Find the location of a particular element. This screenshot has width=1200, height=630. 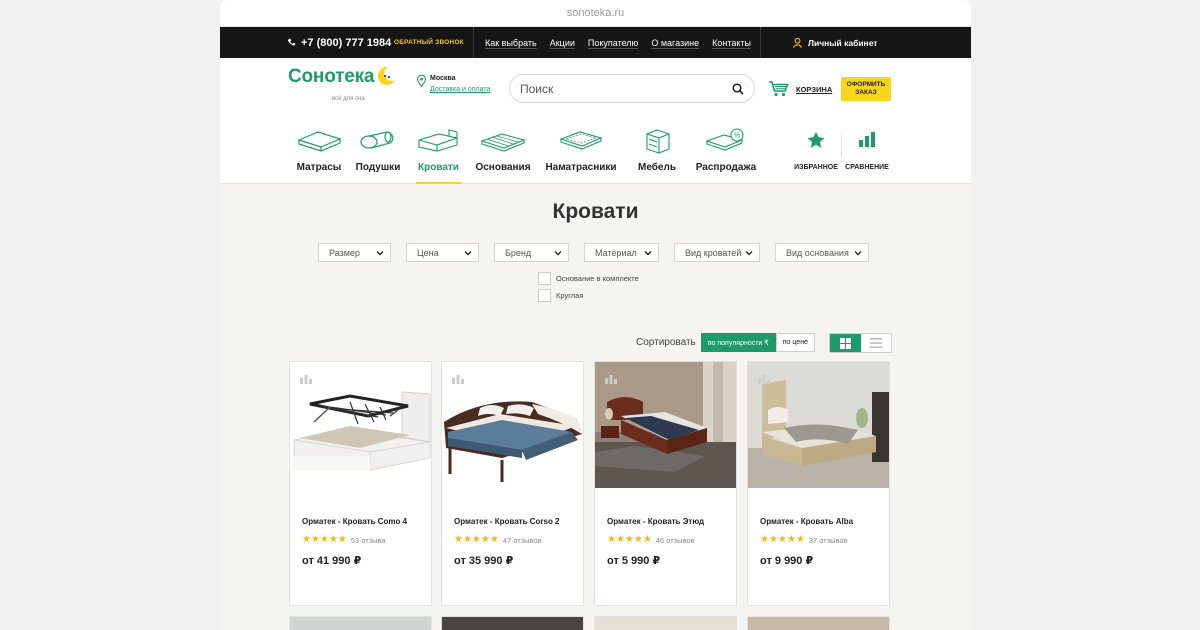

search-input is located at coordinates (626, 88).